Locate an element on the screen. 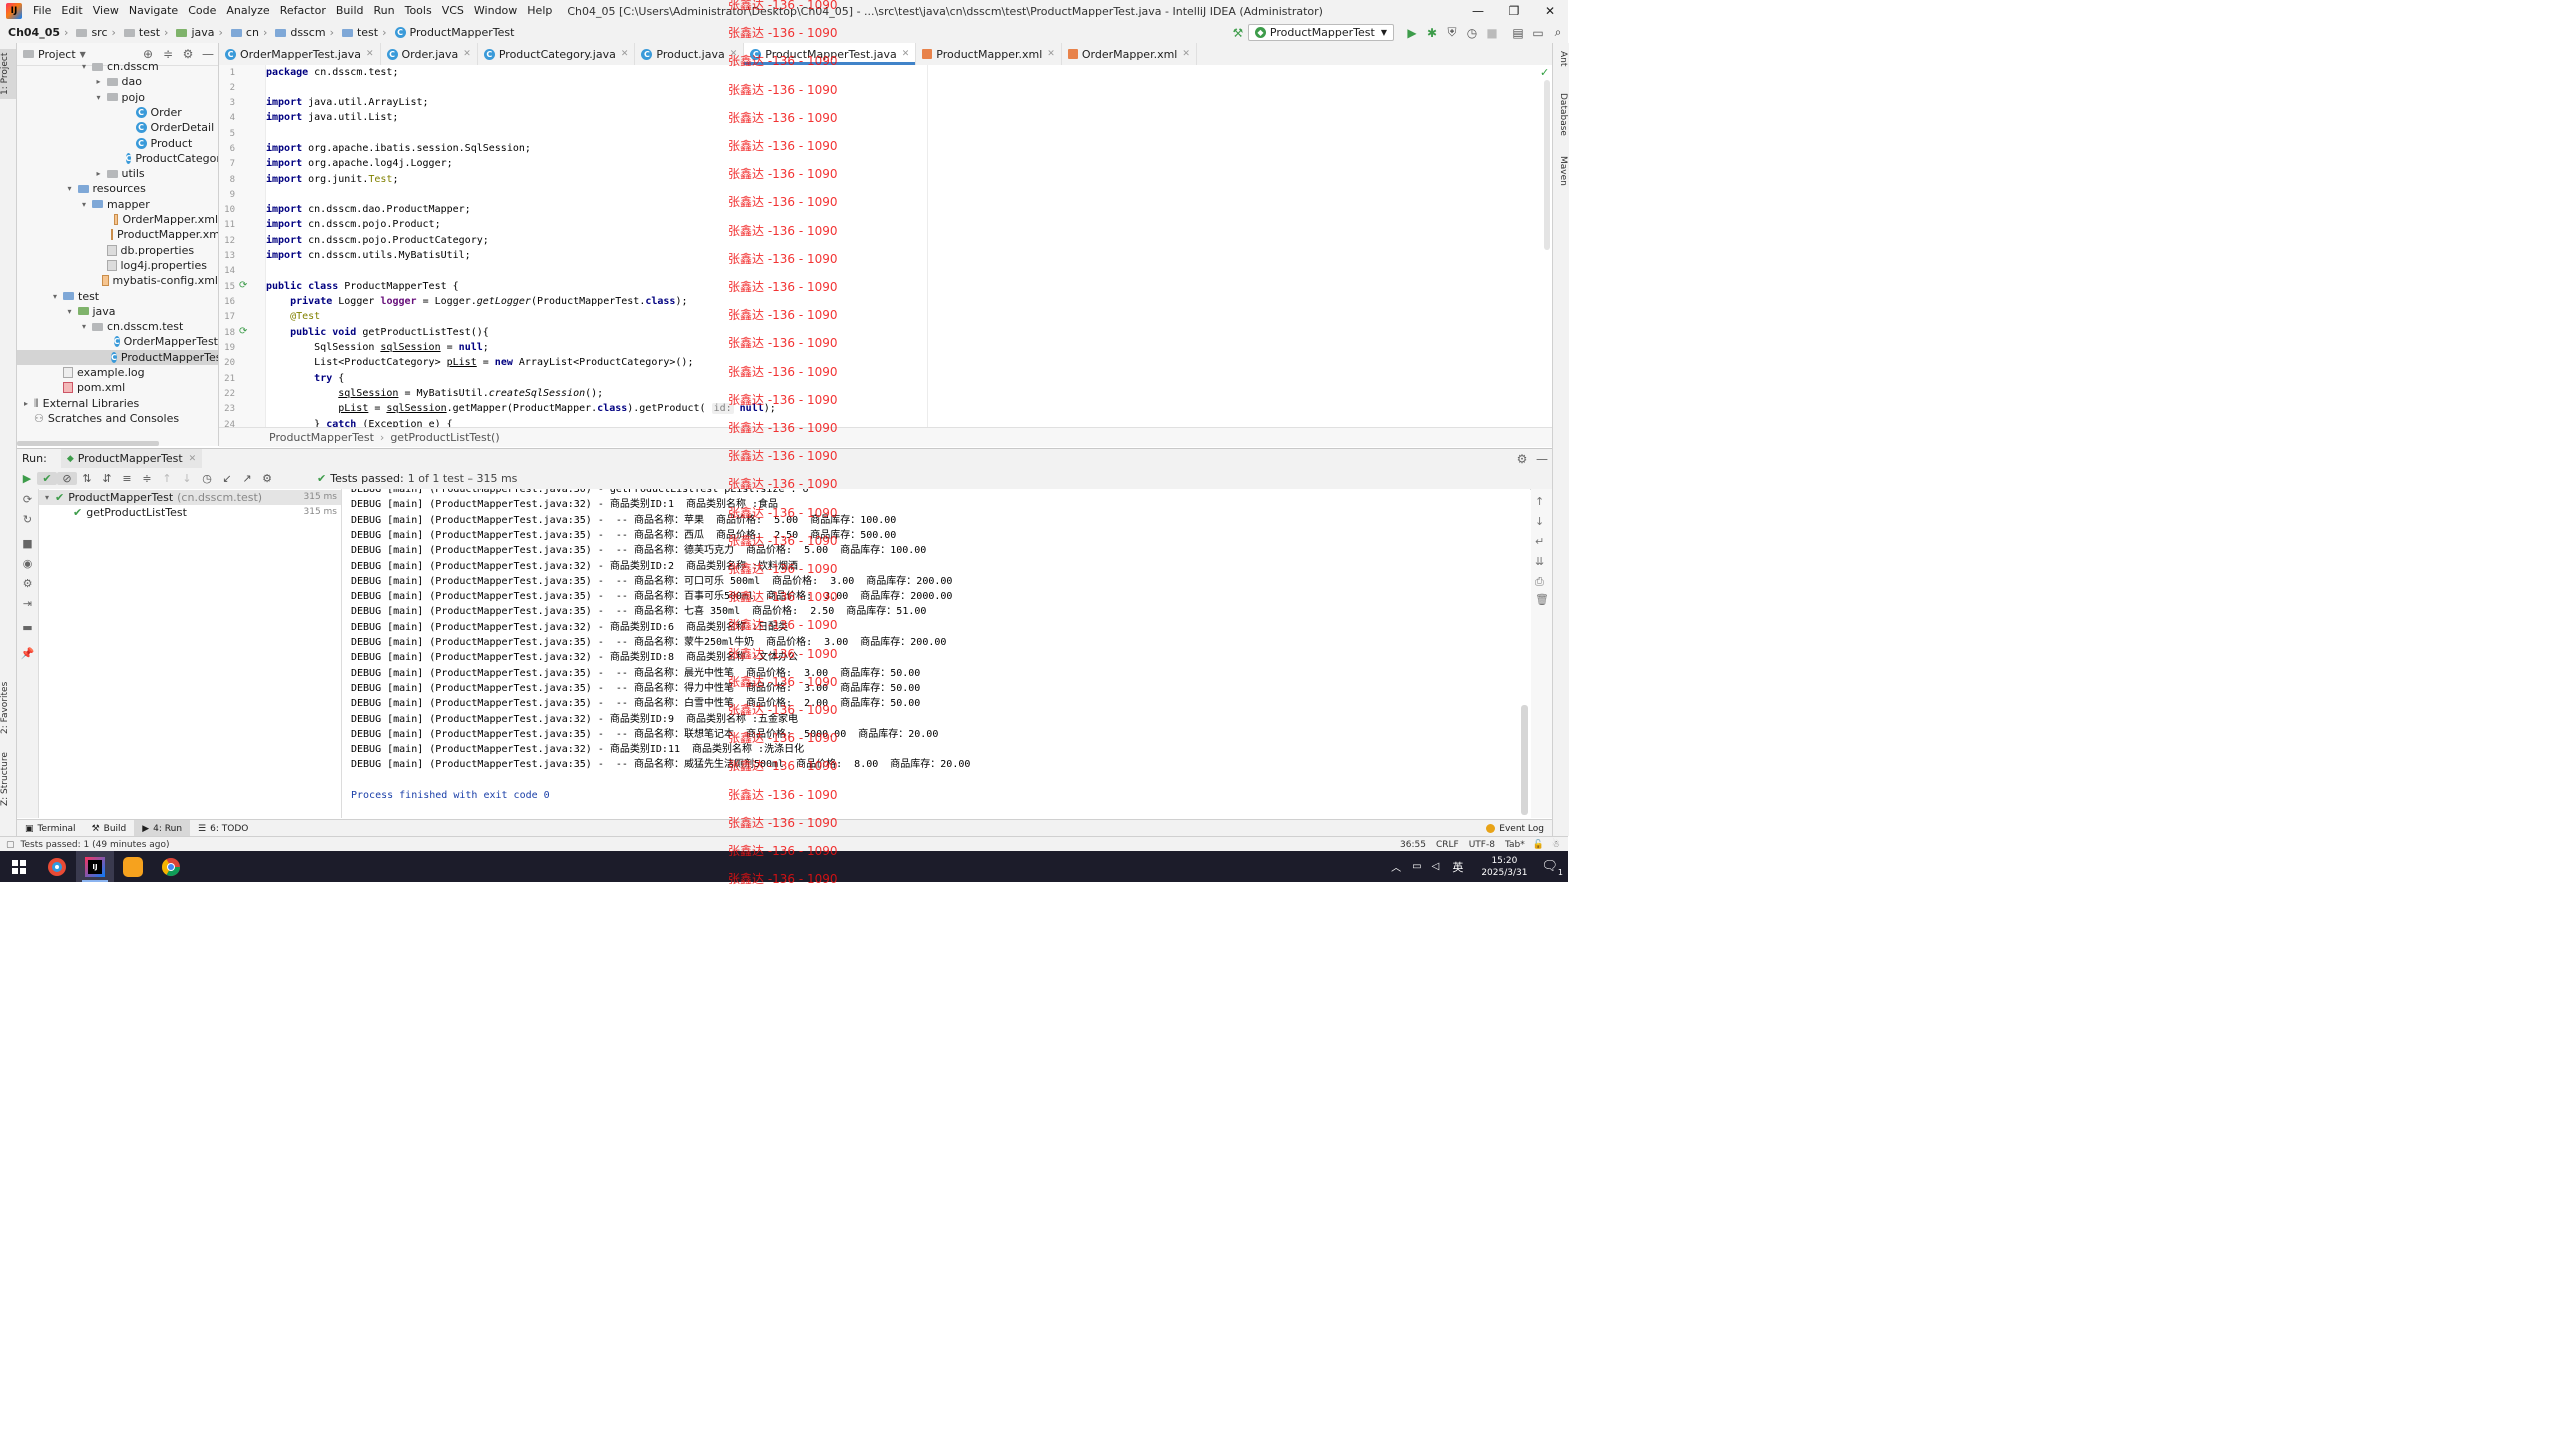 Image resolution: width=2560 pixels, height=1440 pixels. run-test-gutter-icon: ⟳ is located at coordinates (243, 285).